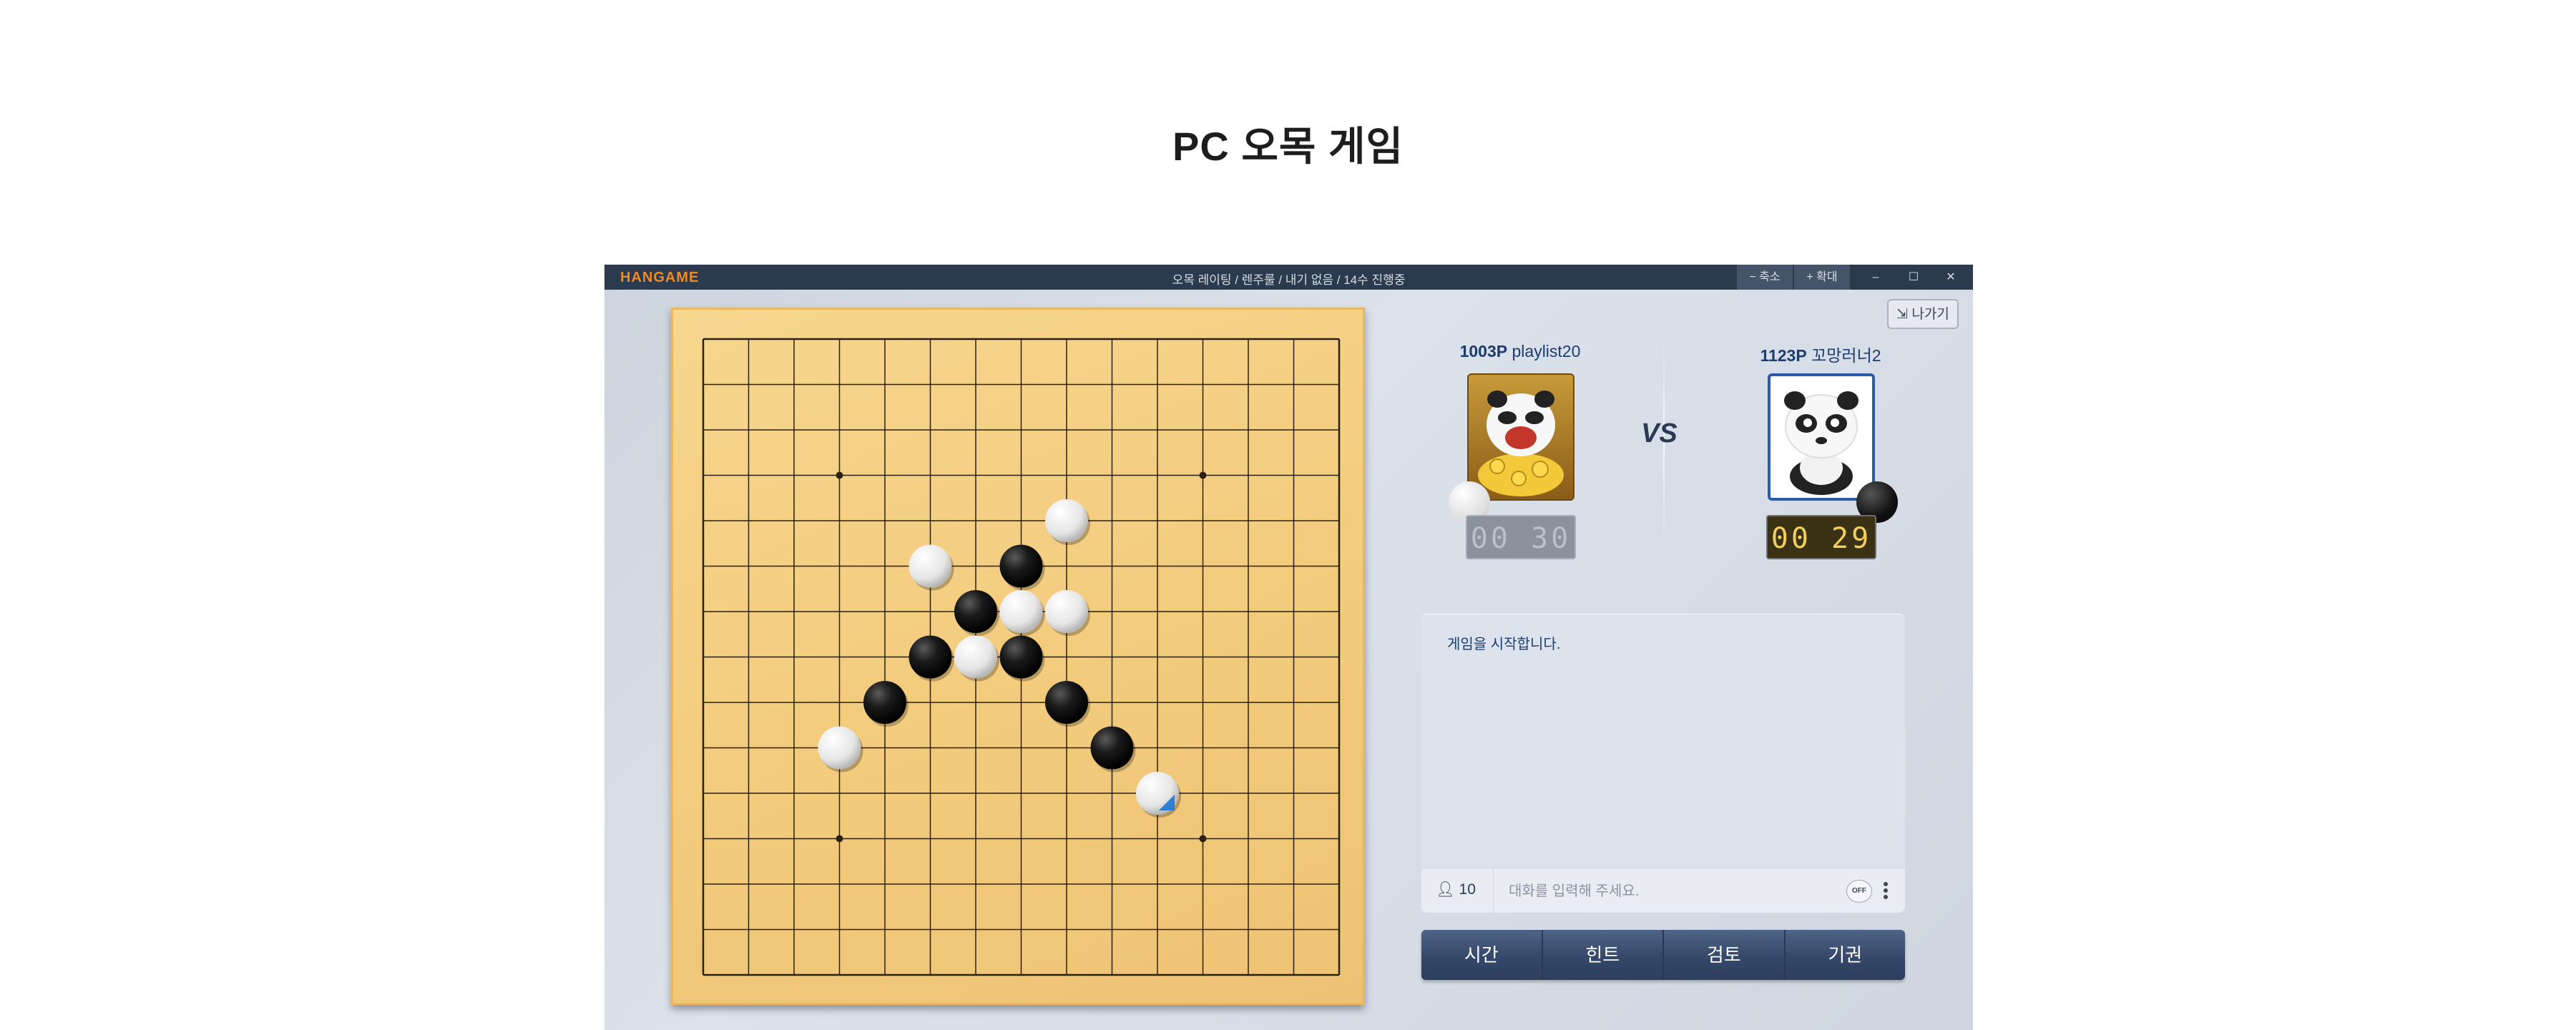 The image size is (2576, 1030). Describe the element at coordinates (1494, 890) in the screenshot. I see `input-separator` at that location.